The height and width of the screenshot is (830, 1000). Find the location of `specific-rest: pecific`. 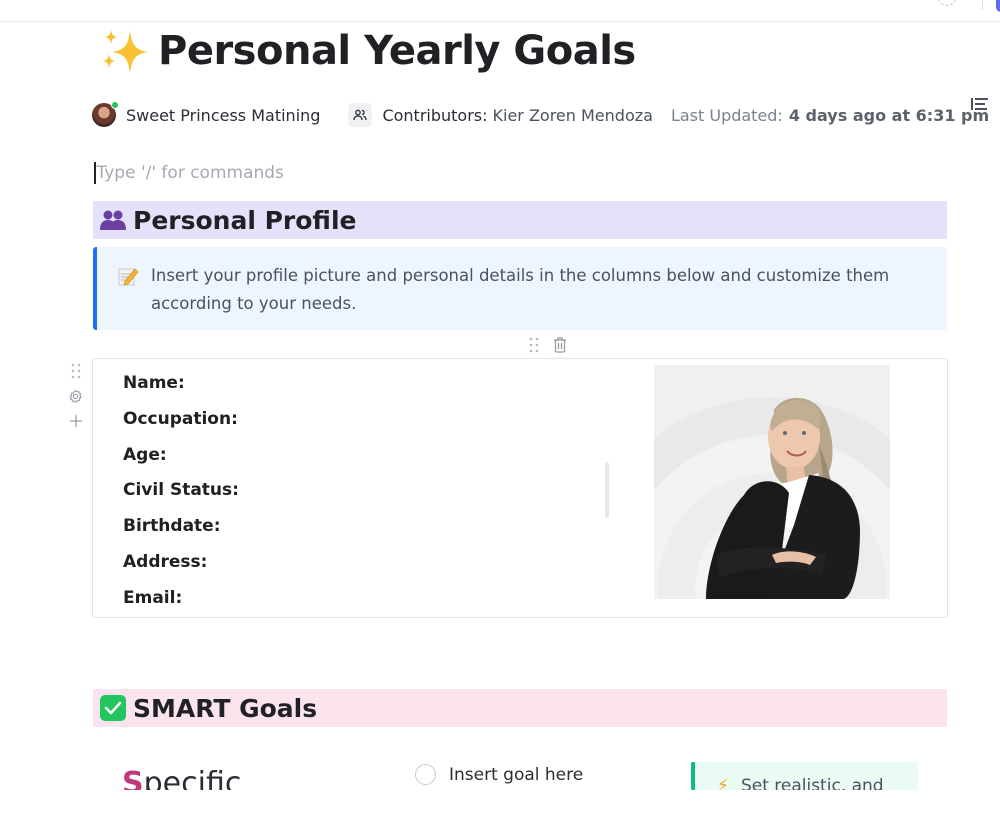

specific-rest: pecific is located at coordinates (192, 778).